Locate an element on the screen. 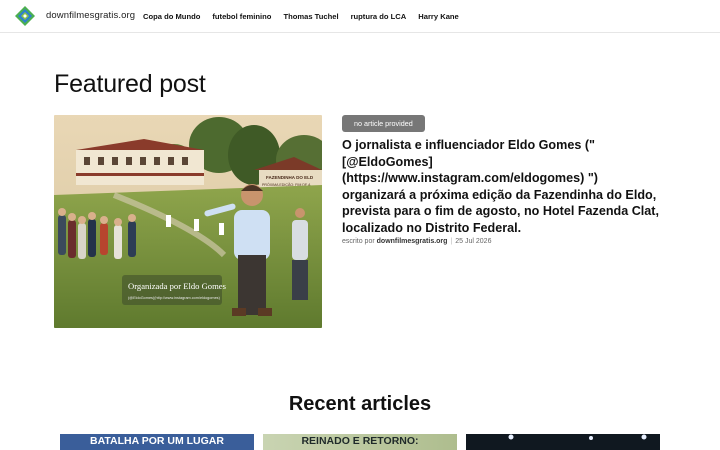 The image size is (720, 450). recent-article-thumbnail-text: BATALHA POR UM LUGAR is located at coordinates (157, 441).